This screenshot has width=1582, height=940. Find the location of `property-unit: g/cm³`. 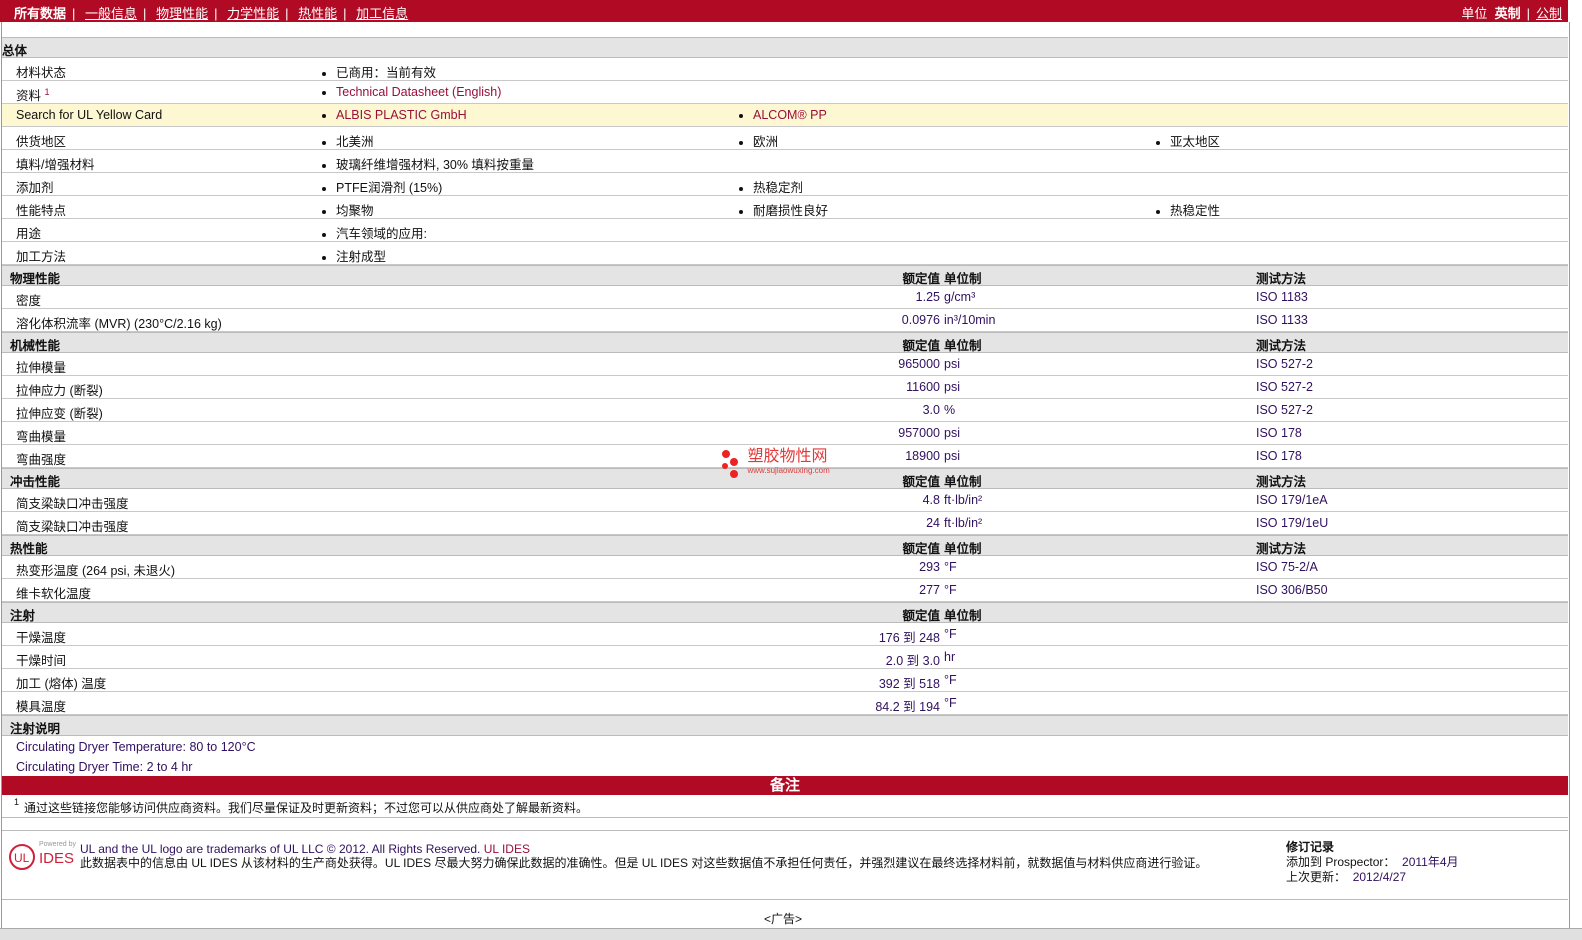

property-unit: g/cm³ is located at coordinates (960, 297).